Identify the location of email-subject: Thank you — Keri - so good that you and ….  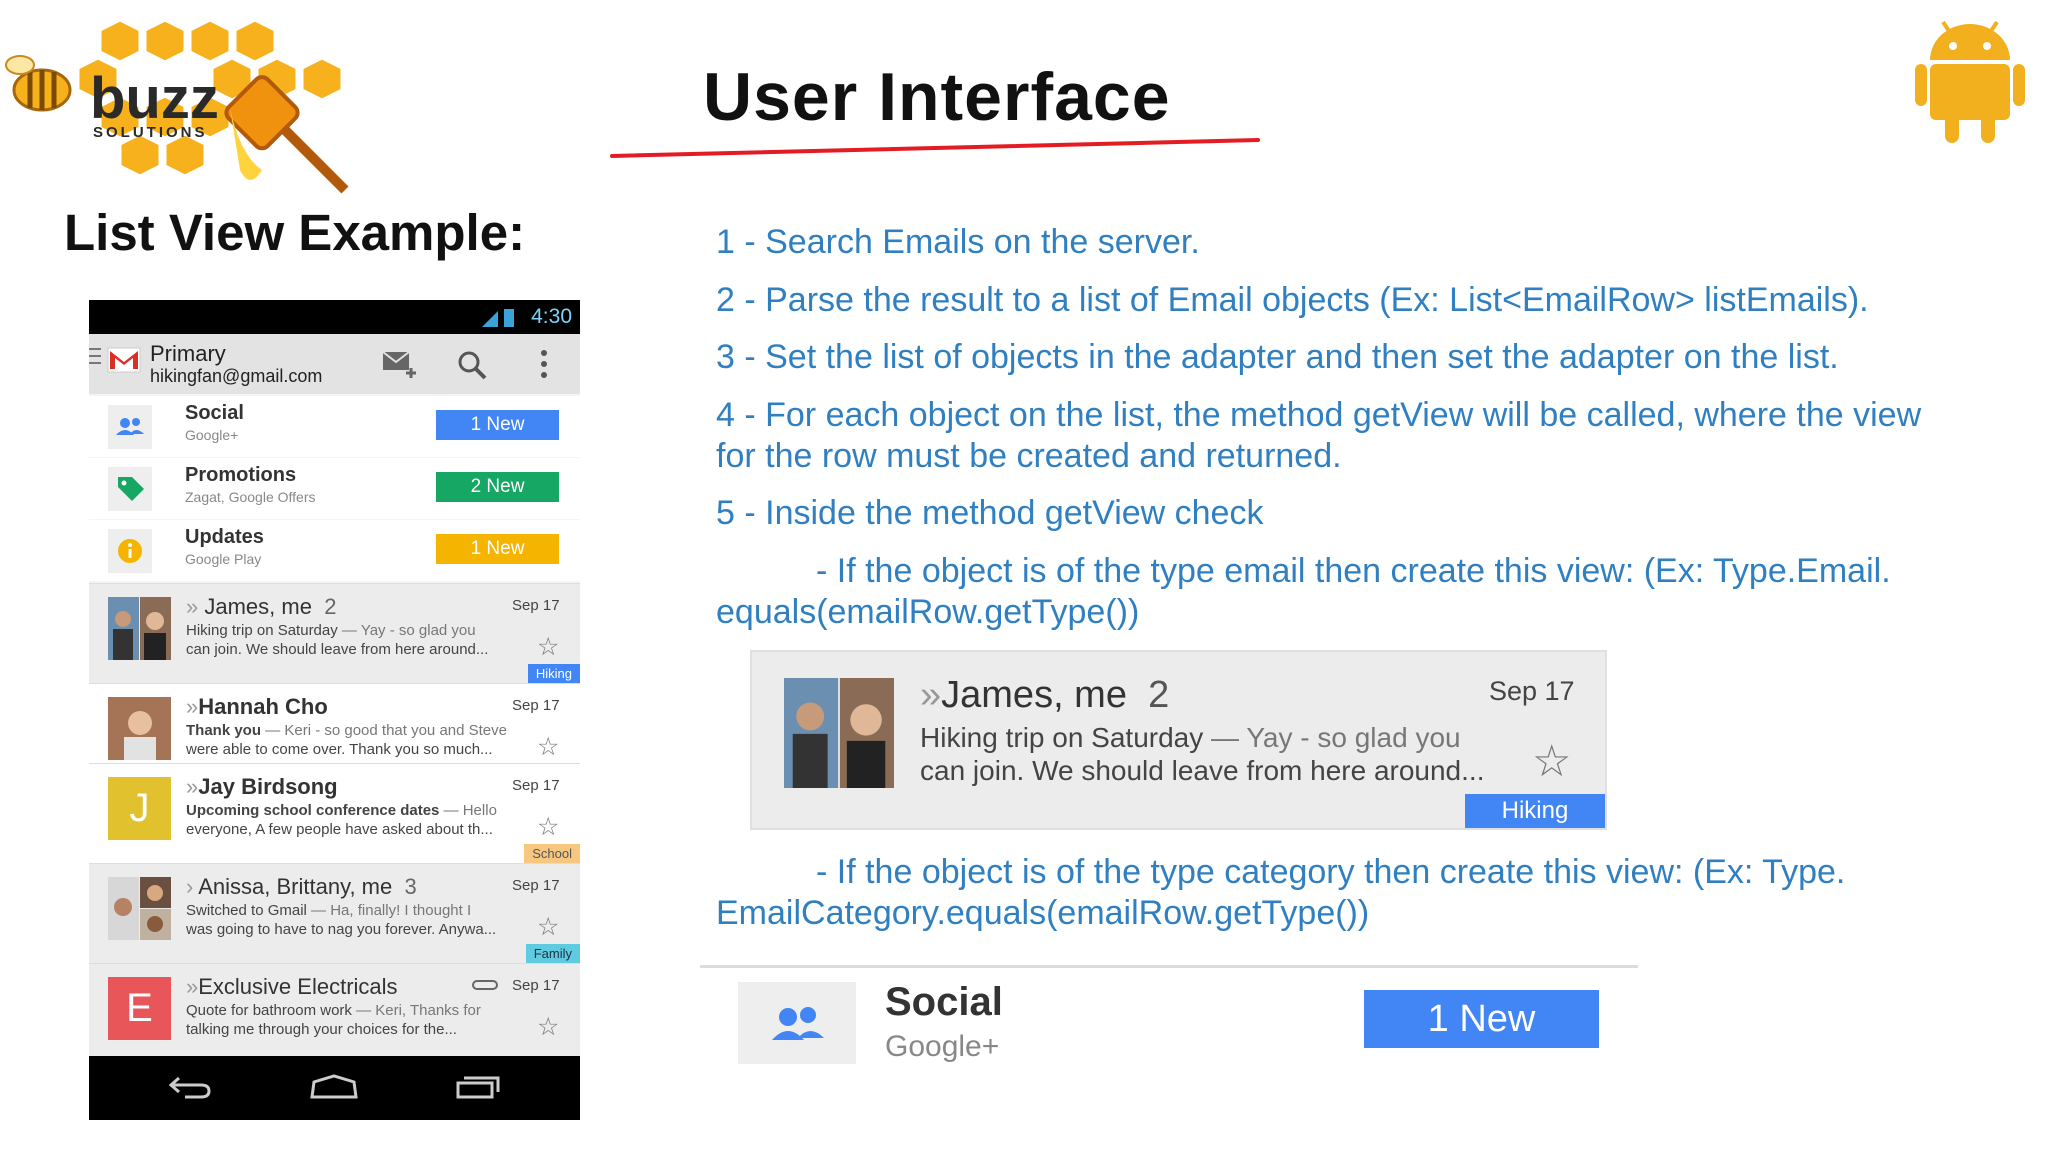
(346, 730).